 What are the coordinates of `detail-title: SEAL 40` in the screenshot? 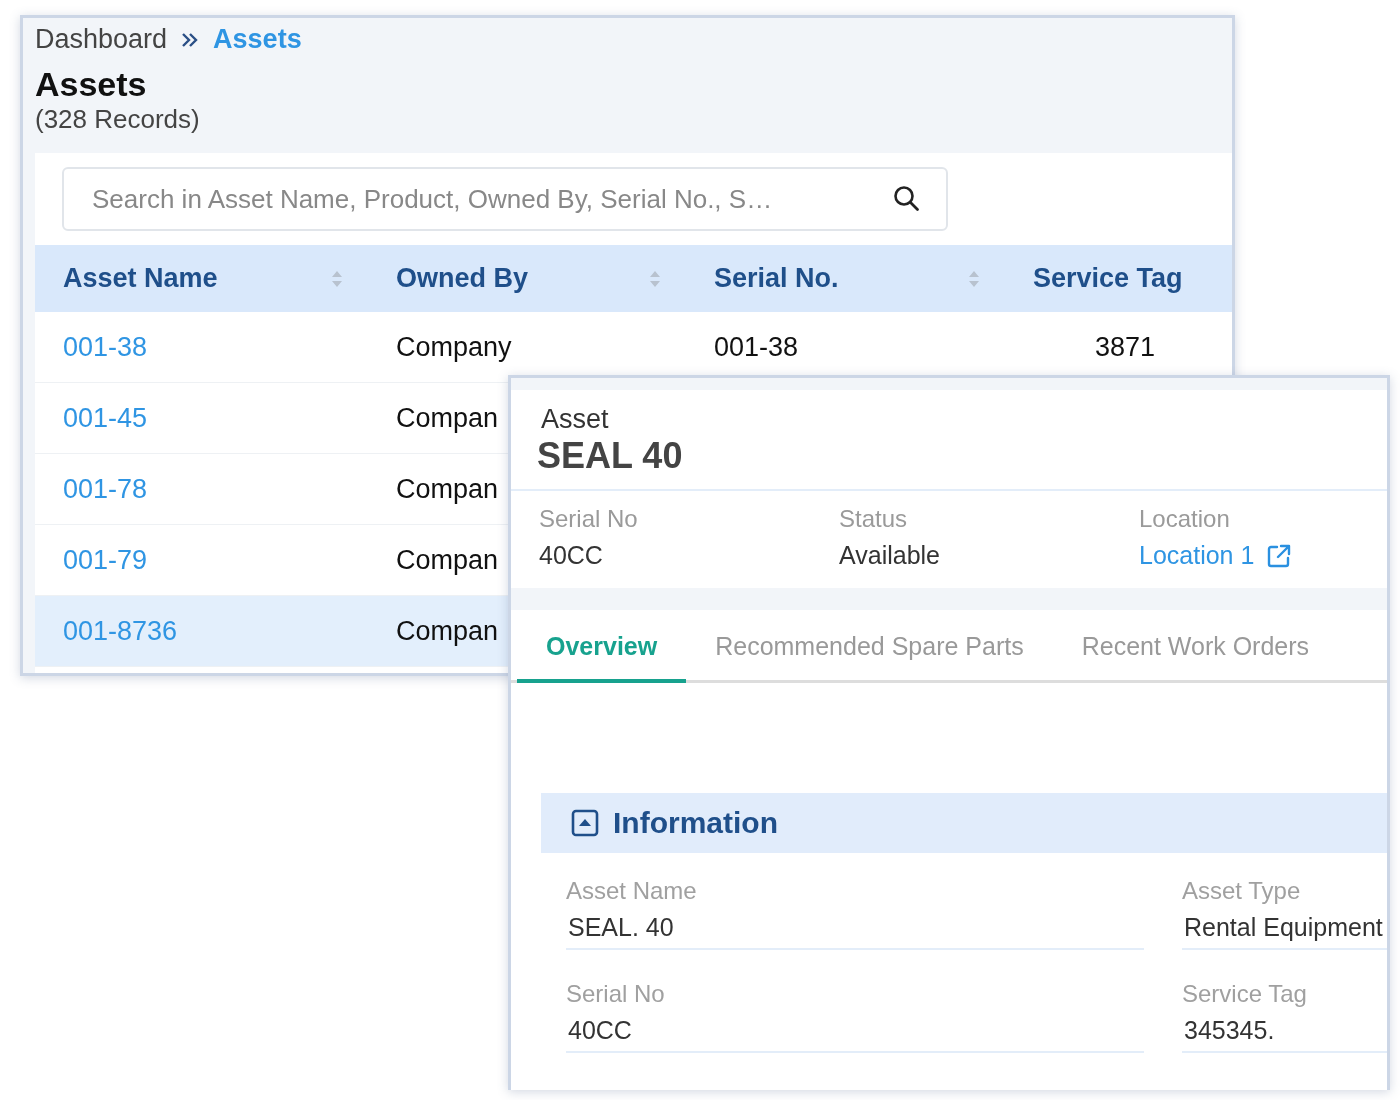 It's located at (949, 463).